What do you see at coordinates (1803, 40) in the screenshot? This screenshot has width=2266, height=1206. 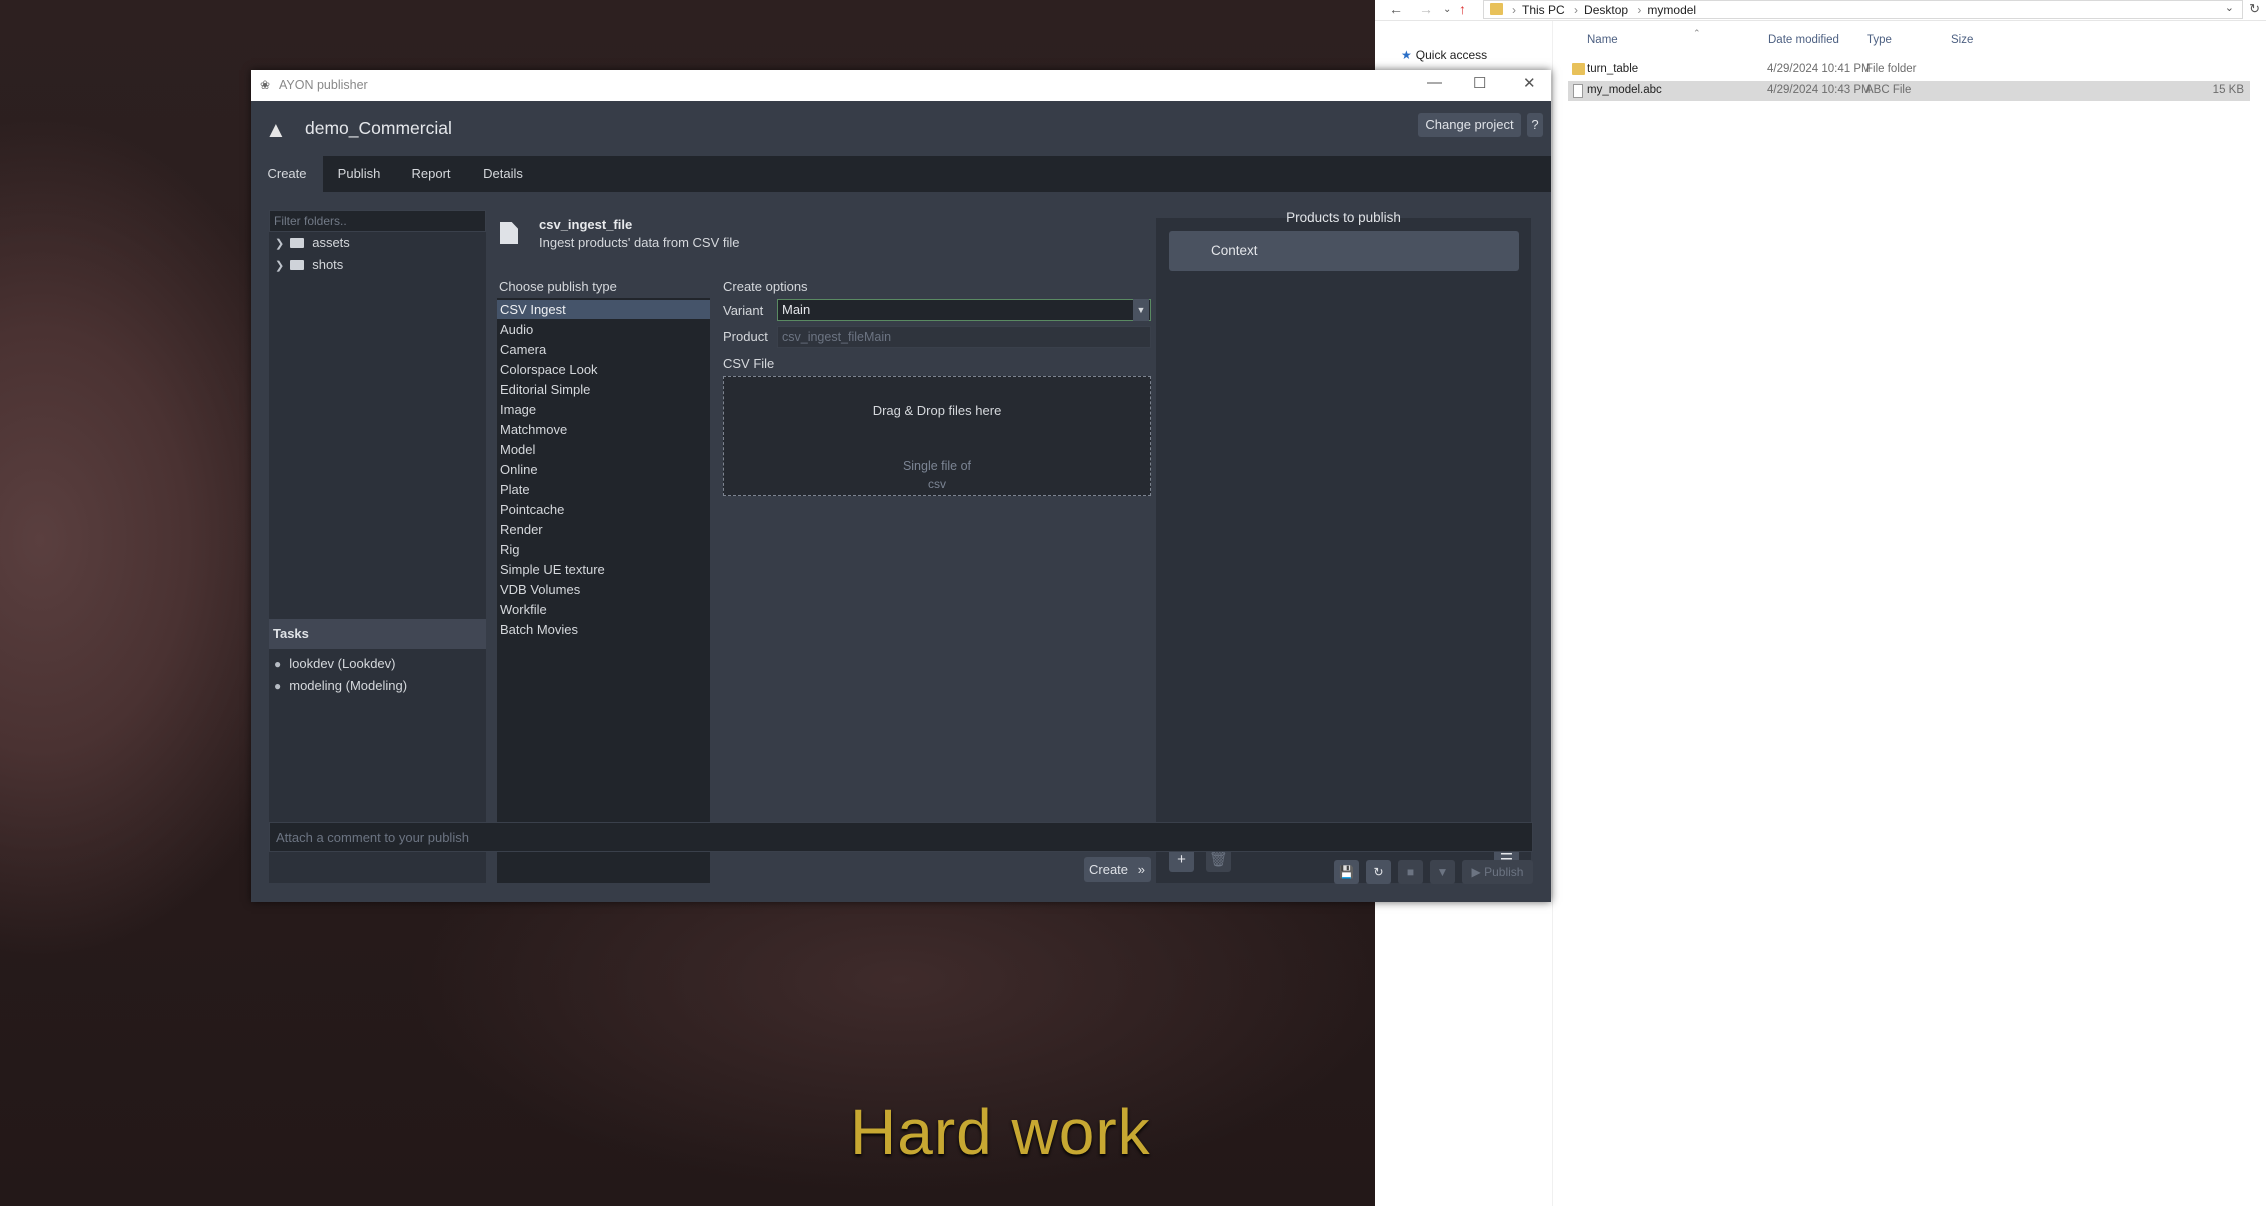 I see `column-header-date-modified: Date modified` at bounding box center [1803, 40].